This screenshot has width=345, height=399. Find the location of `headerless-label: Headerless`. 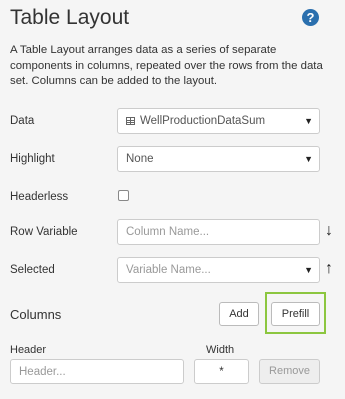

headerless-label: Headerless is located at coordinates (39, 197).